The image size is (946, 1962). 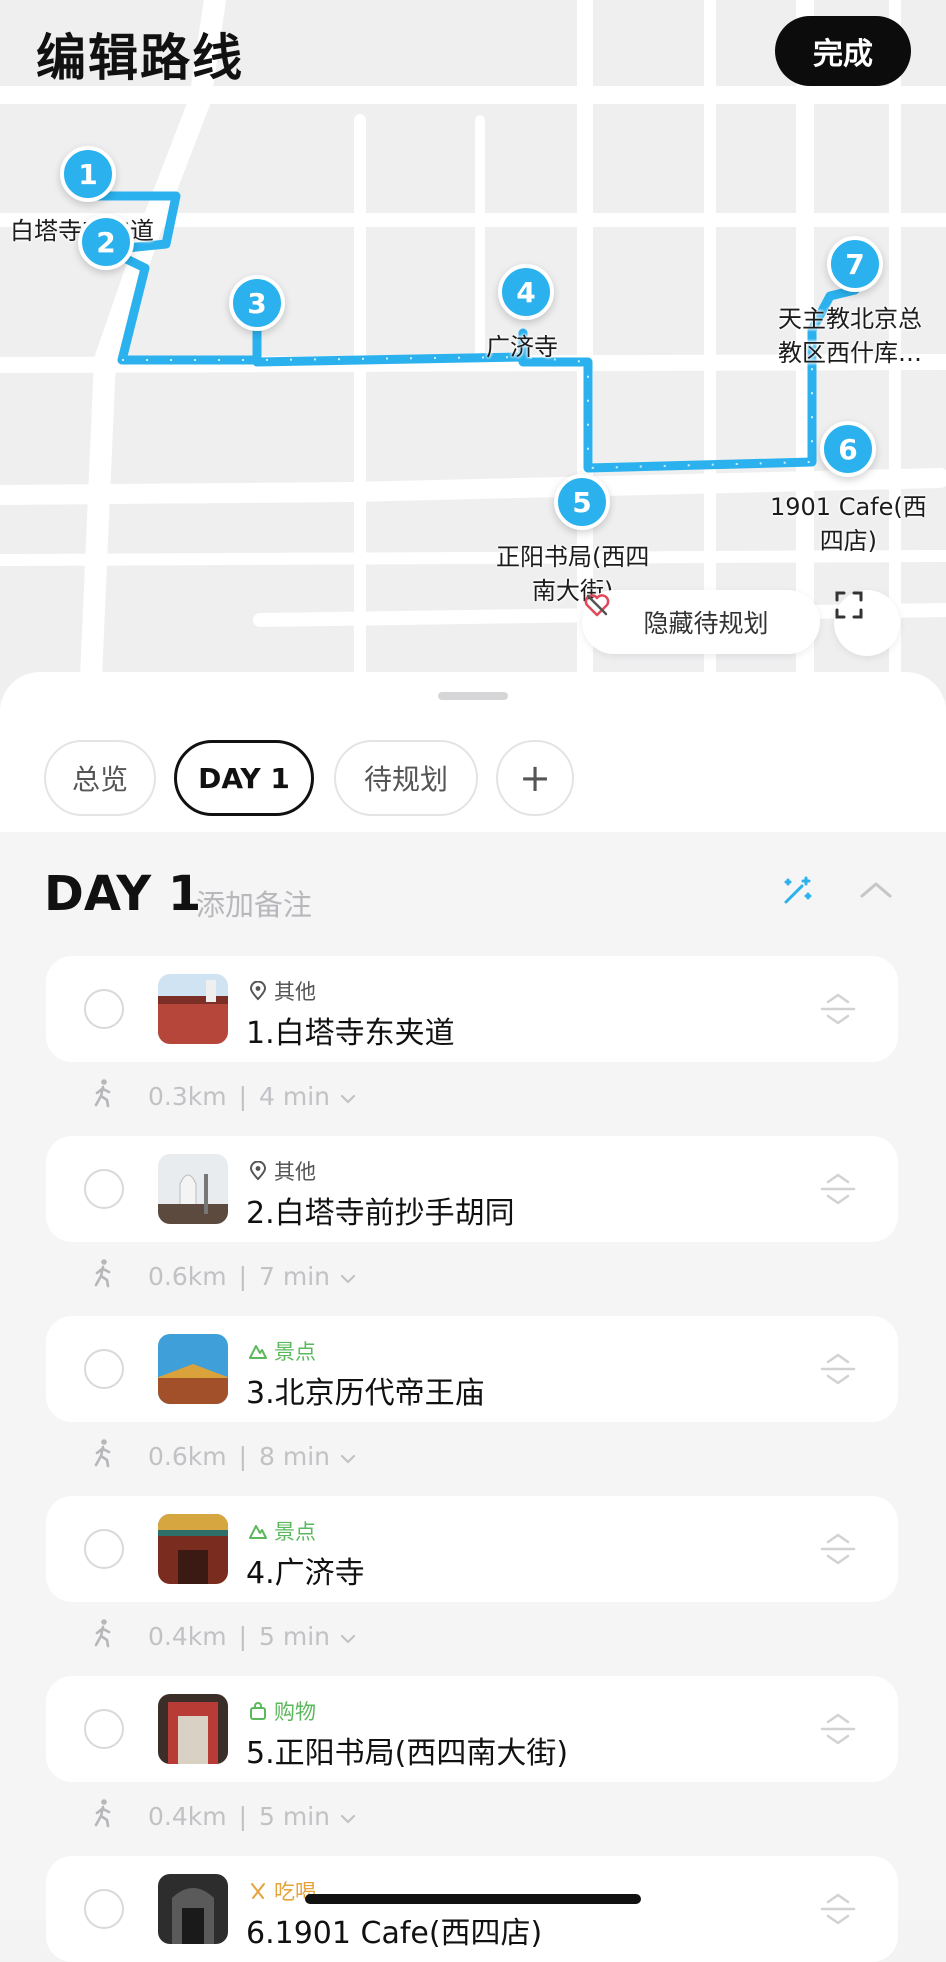 I want to click on stop-name: 3.北京历代帝王庙, so click(x=365, y=1393).